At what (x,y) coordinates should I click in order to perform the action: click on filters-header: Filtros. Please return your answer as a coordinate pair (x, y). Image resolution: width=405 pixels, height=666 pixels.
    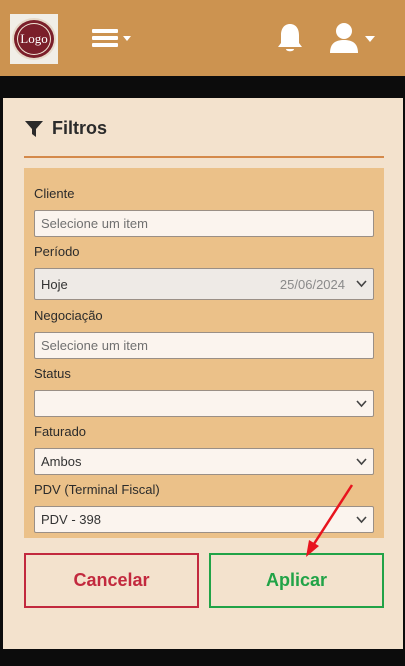
    Looking at the image, I should click on (65, 128).